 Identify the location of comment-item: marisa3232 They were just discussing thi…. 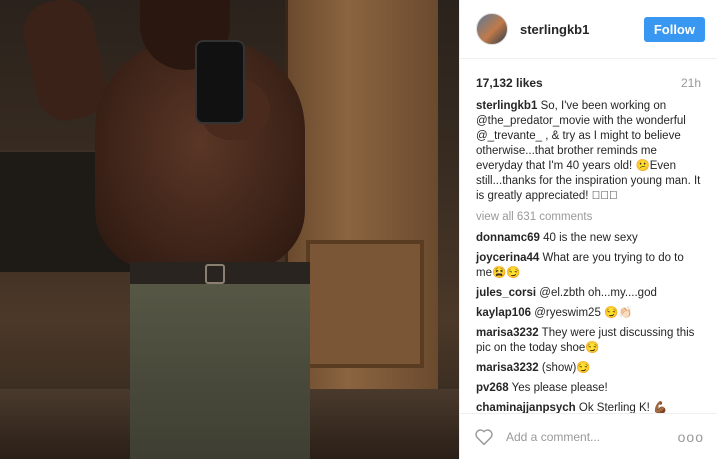
(588, 341).